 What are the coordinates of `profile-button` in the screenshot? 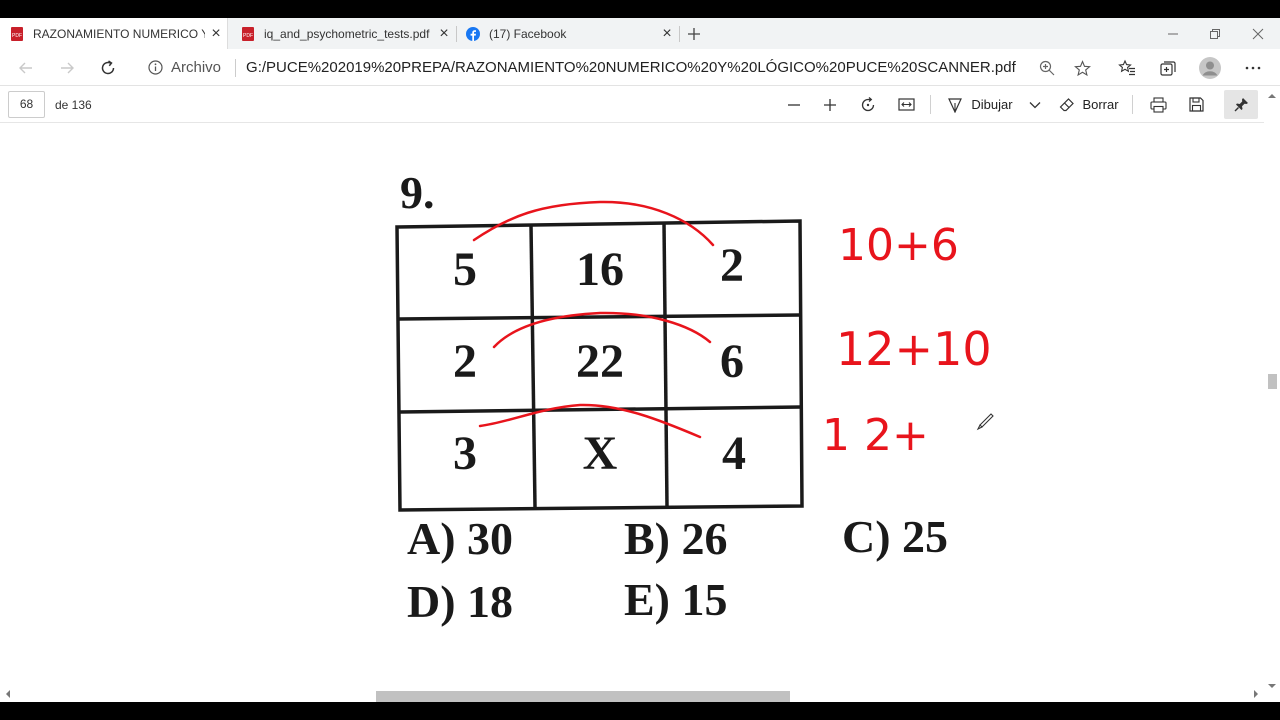 It's located at (1210, 68).